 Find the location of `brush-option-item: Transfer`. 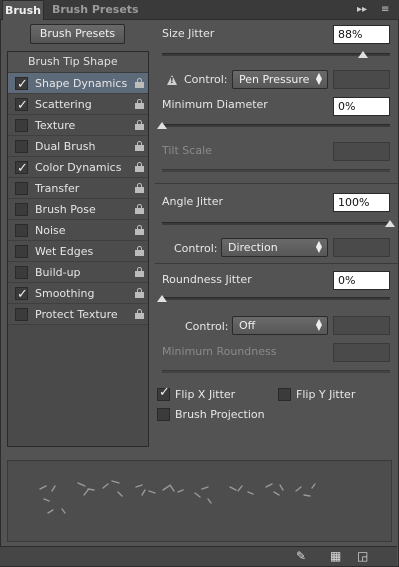

brush-option-item: Transfer is located at coordinates (78, 188).